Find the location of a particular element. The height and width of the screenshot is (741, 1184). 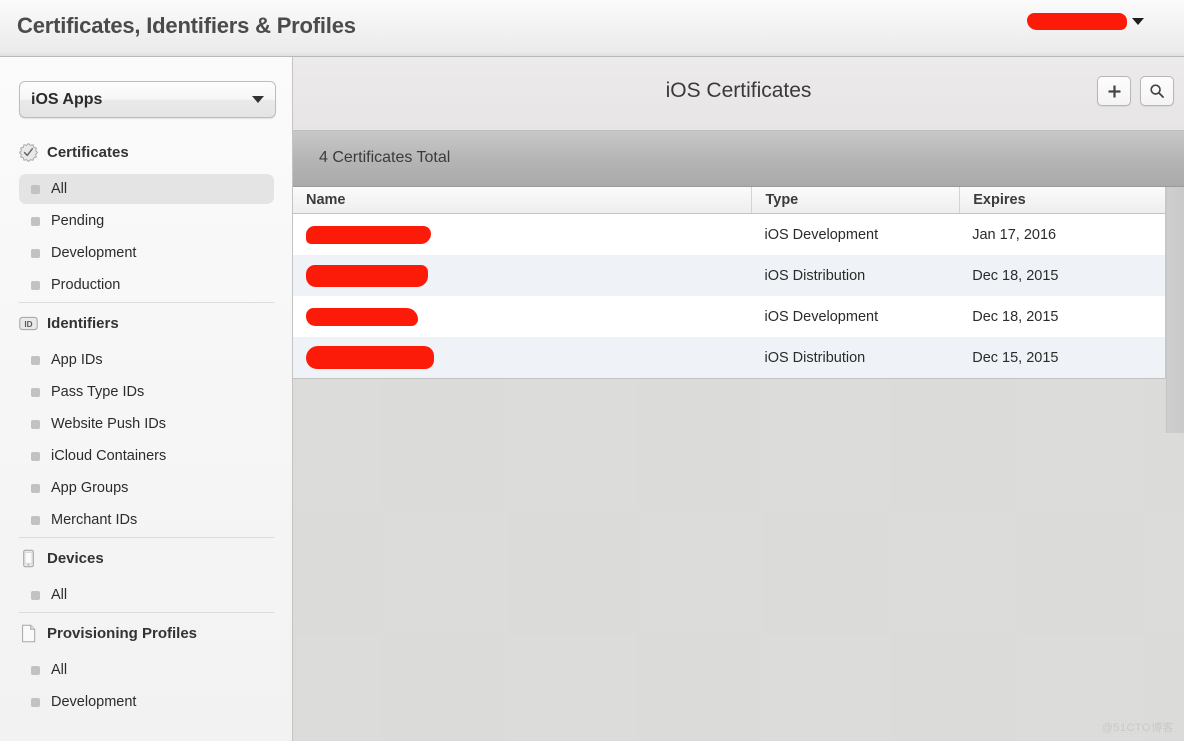

total-count-bar: 4 Certificates Total is located at coordinates (738, 159).